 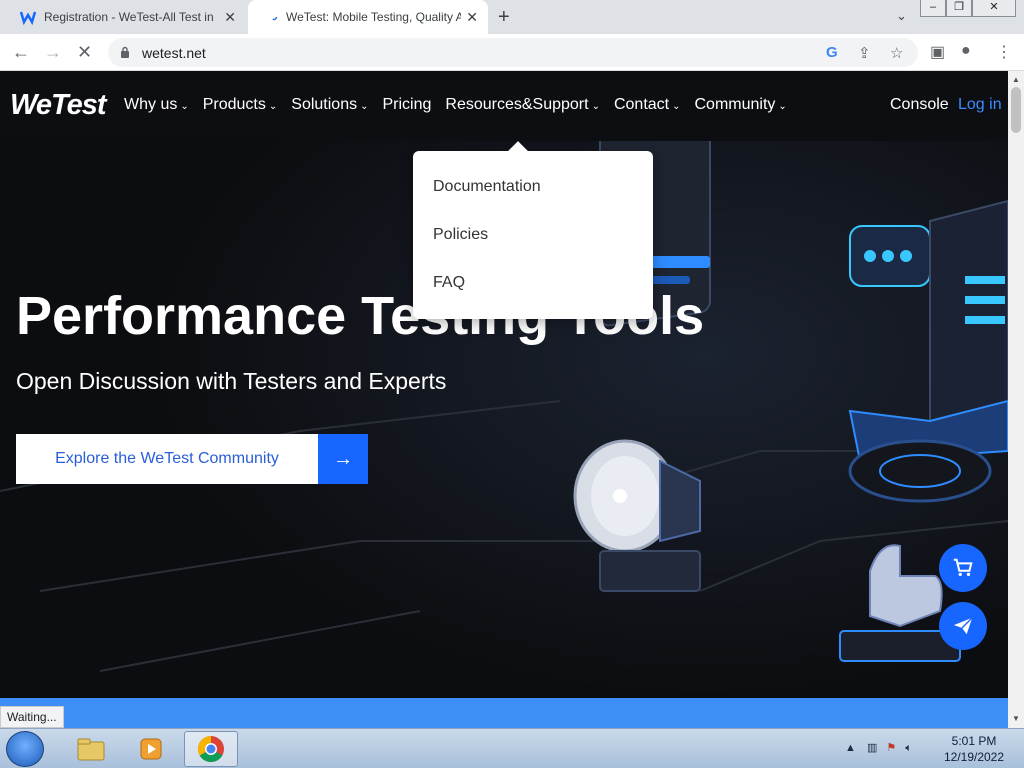 What do you see at coordinates (167, 459) in the screenshot?
I see `cta-label: Explore the WeTest Community` at bounding box center [167, 459].